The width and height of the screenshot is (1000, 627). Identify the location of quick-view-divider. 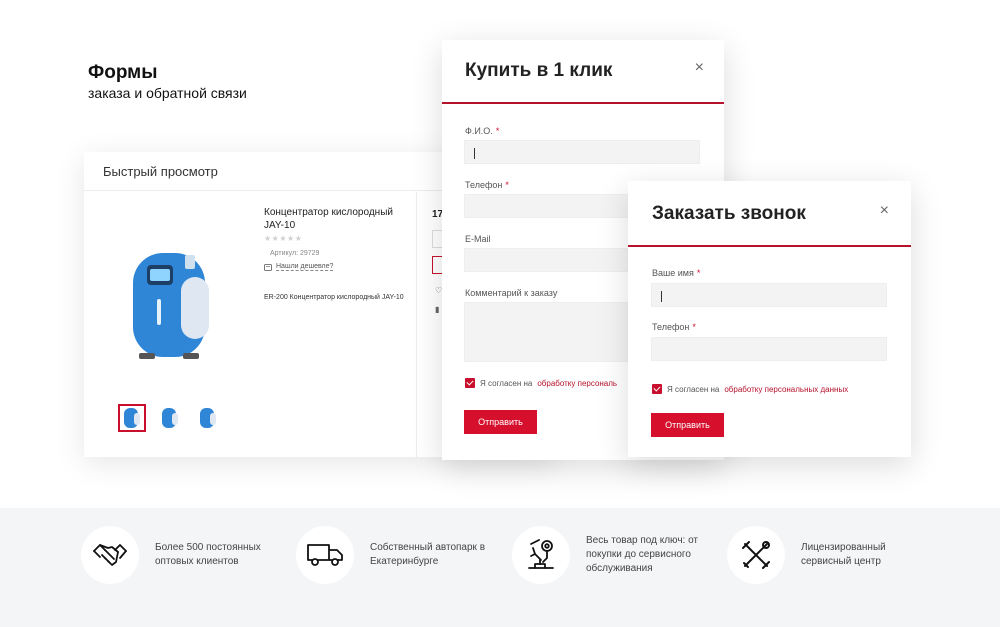
(416, 324).